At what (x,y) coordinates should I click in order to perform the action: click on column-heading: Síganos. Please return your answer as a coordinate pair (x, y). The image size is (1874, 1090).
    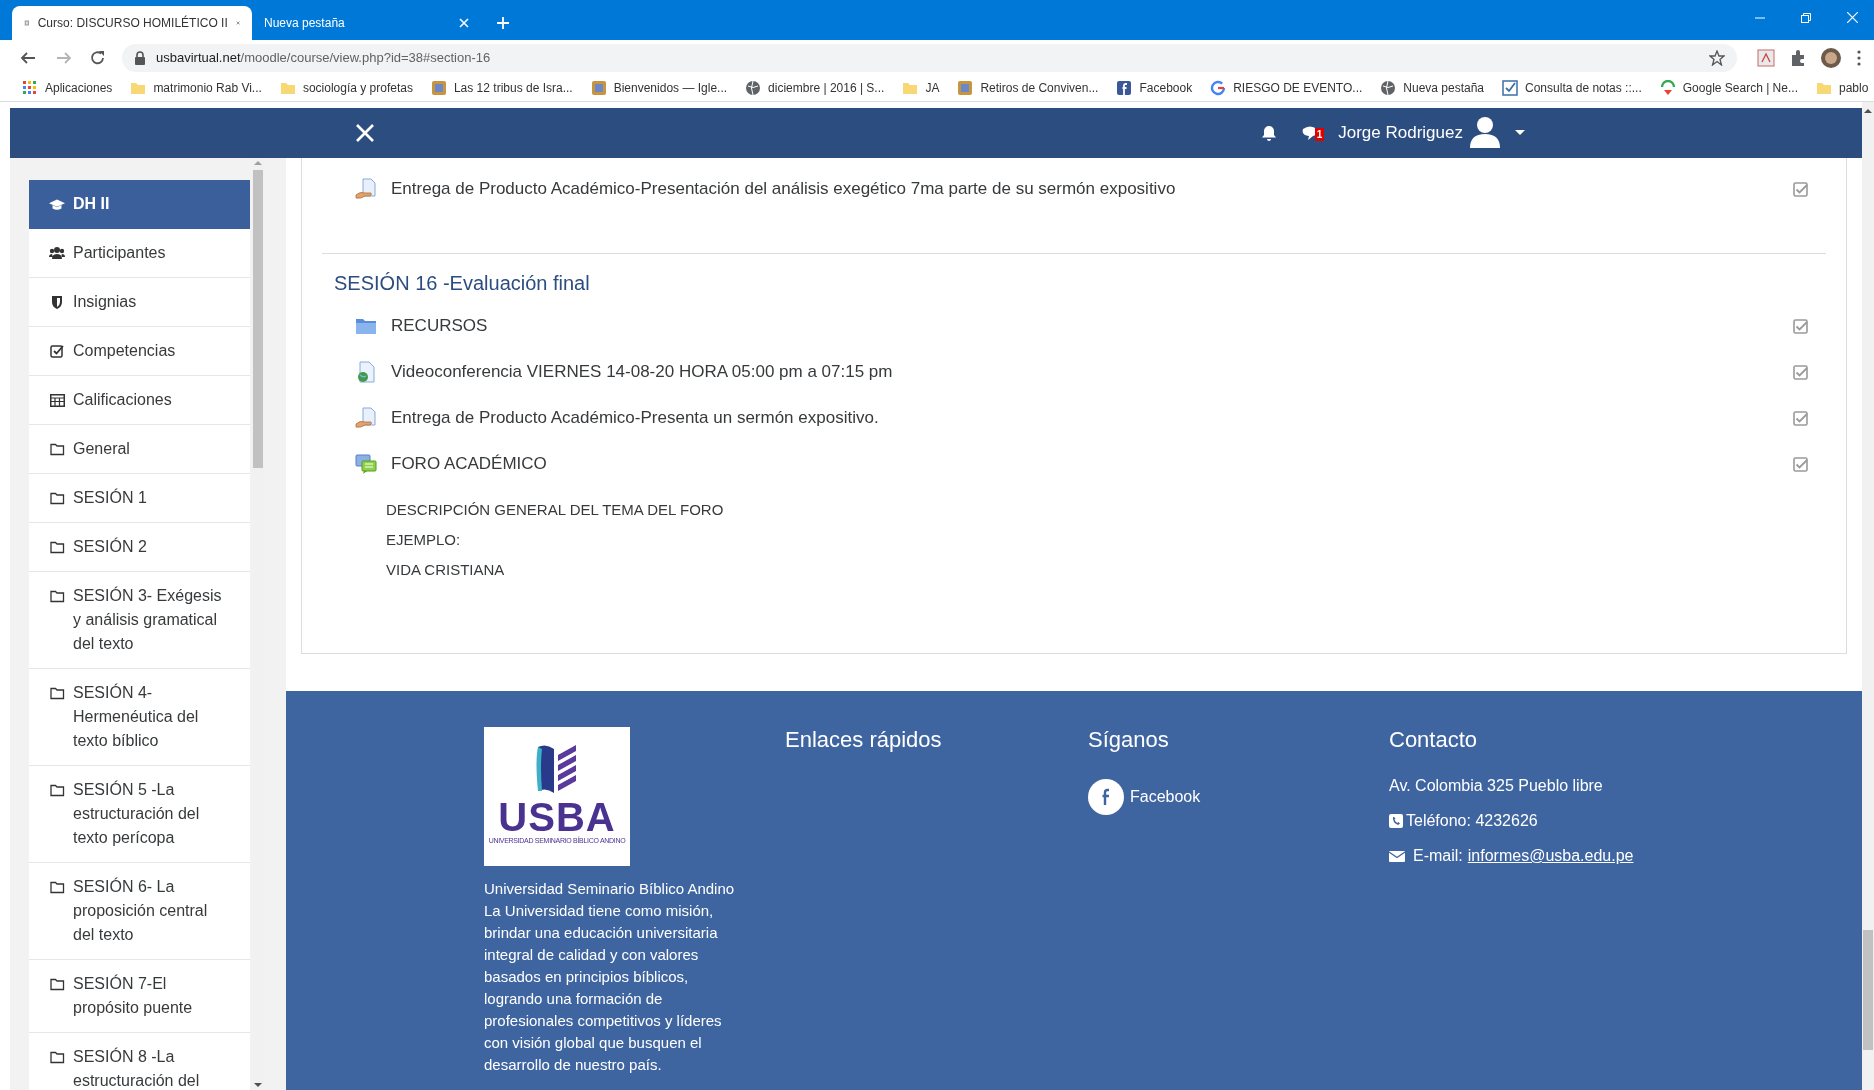
    Looking at the image, I should click on (1128, 740).